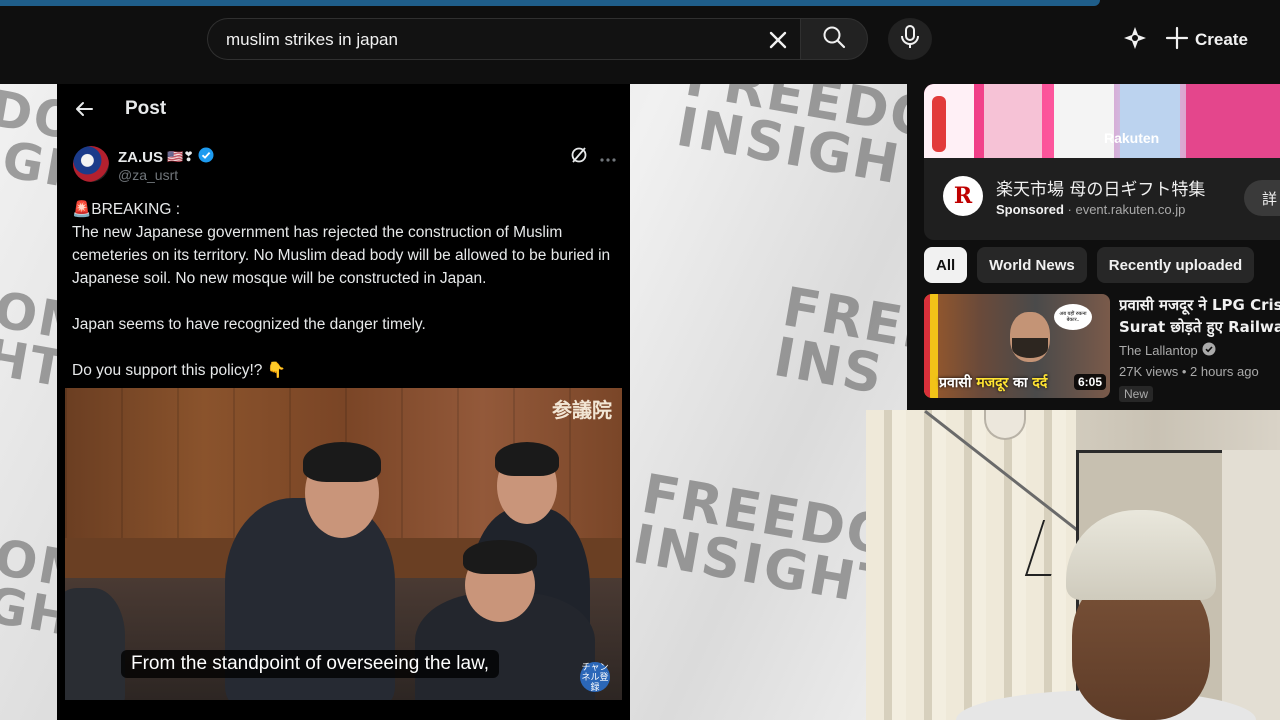  Describe the element at coordinates (608, 158) in the screenshot. I see `more-icon` at that location.